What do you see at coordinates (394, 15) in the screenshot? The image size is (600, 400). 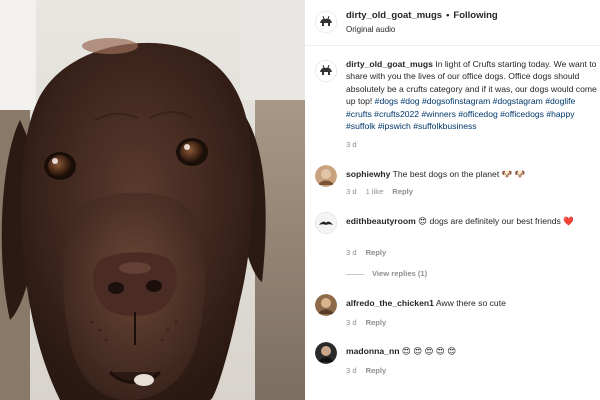 I see `post-username: dirty_old_goat_mugs` at bounding box center [394, 15].